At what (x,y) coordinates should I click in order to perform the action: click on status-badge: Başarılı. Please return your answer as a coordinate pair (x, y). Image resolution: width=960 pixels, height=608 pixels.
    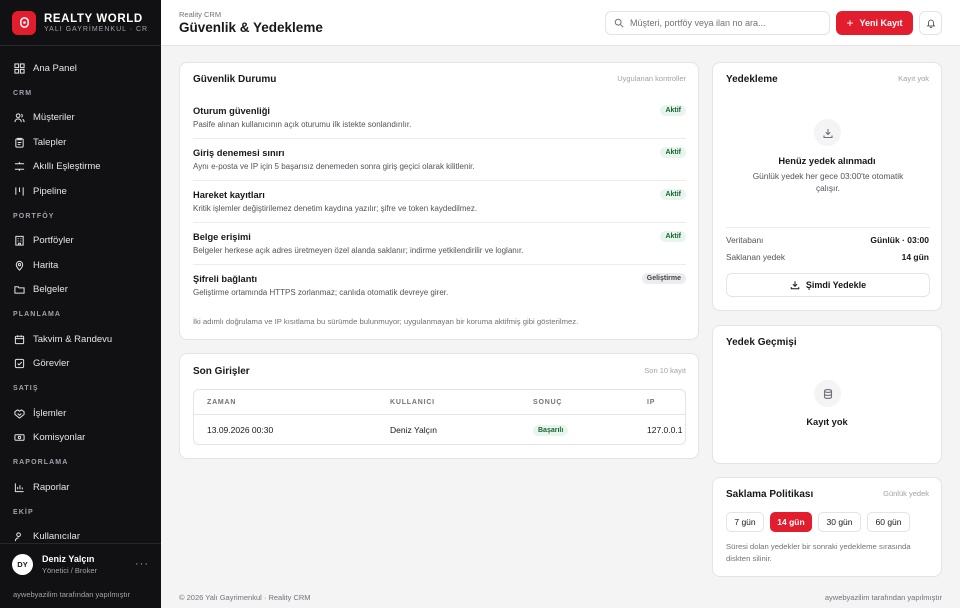
    Looking at the image, I should click on (551, 430).